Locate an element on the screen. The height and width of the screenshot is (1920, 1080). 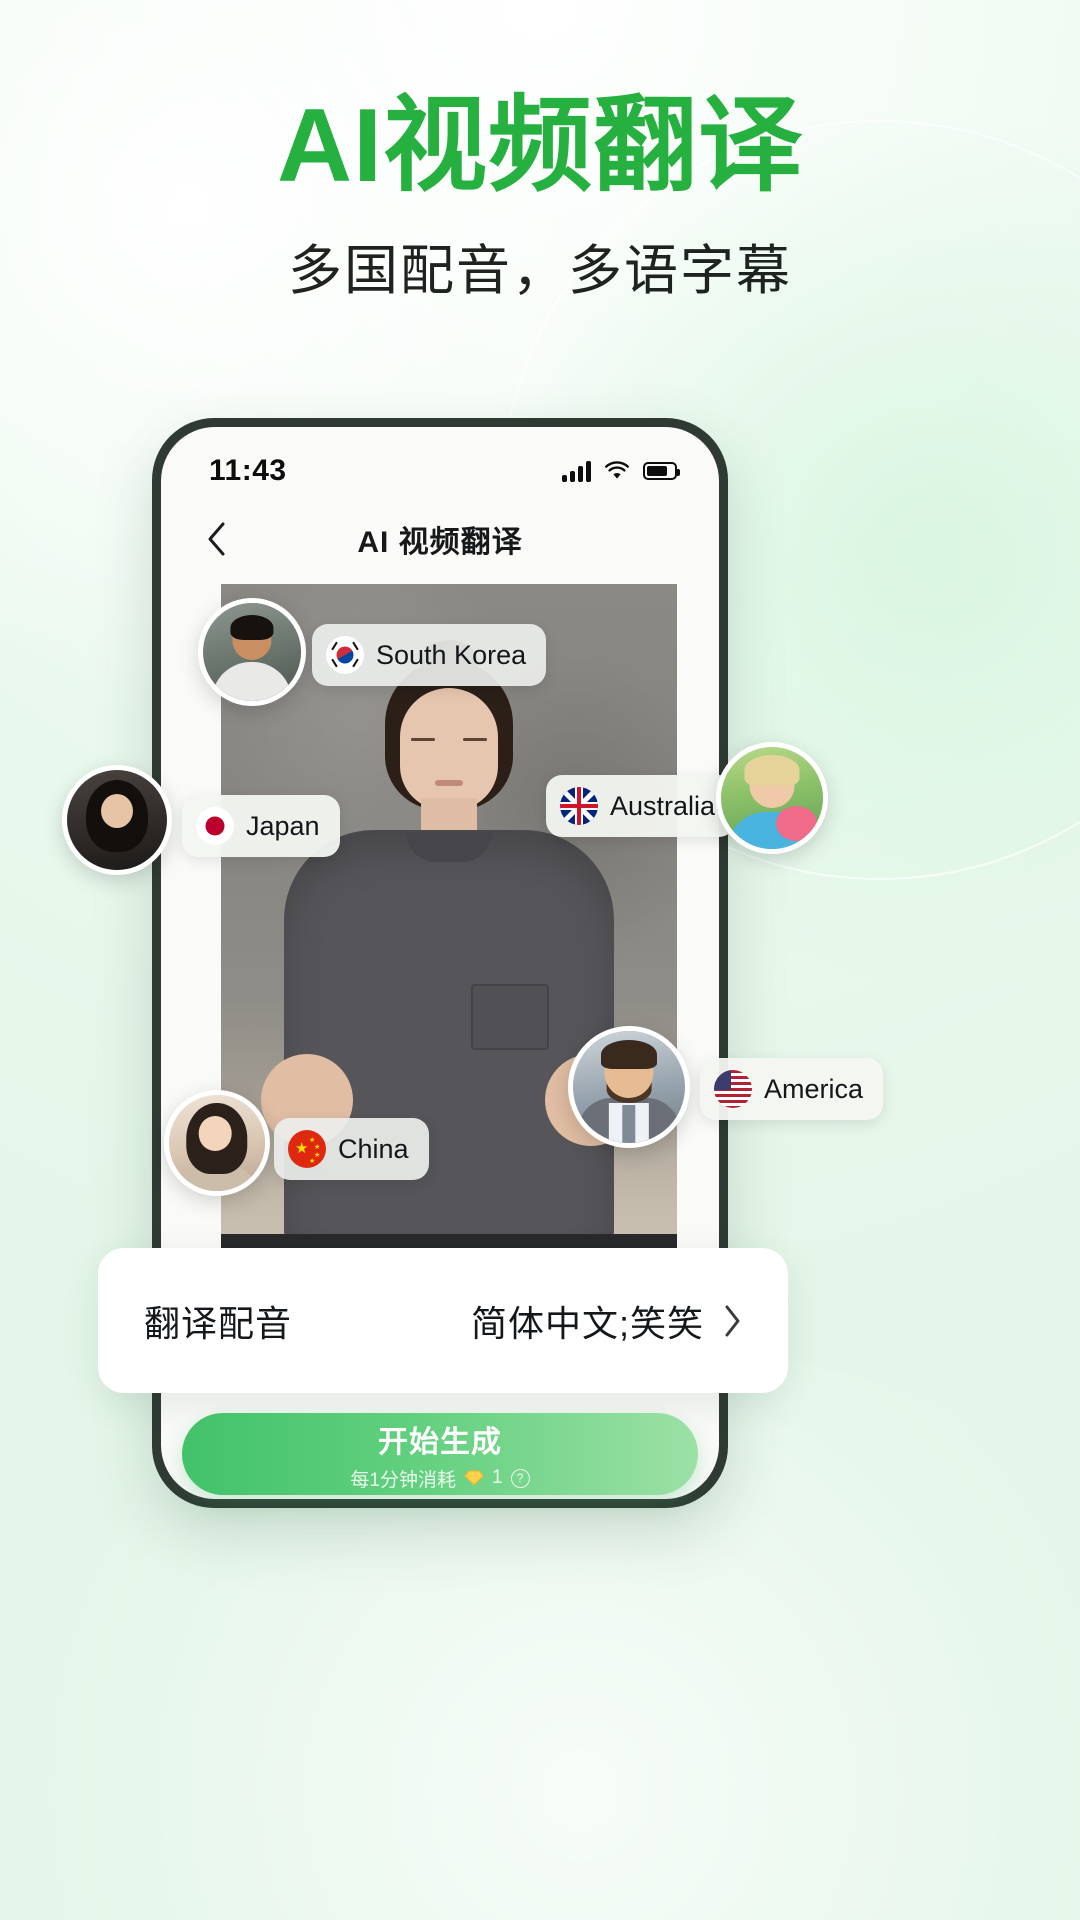
cta-cost-value: 1 is located at coordinates (497, 1477).